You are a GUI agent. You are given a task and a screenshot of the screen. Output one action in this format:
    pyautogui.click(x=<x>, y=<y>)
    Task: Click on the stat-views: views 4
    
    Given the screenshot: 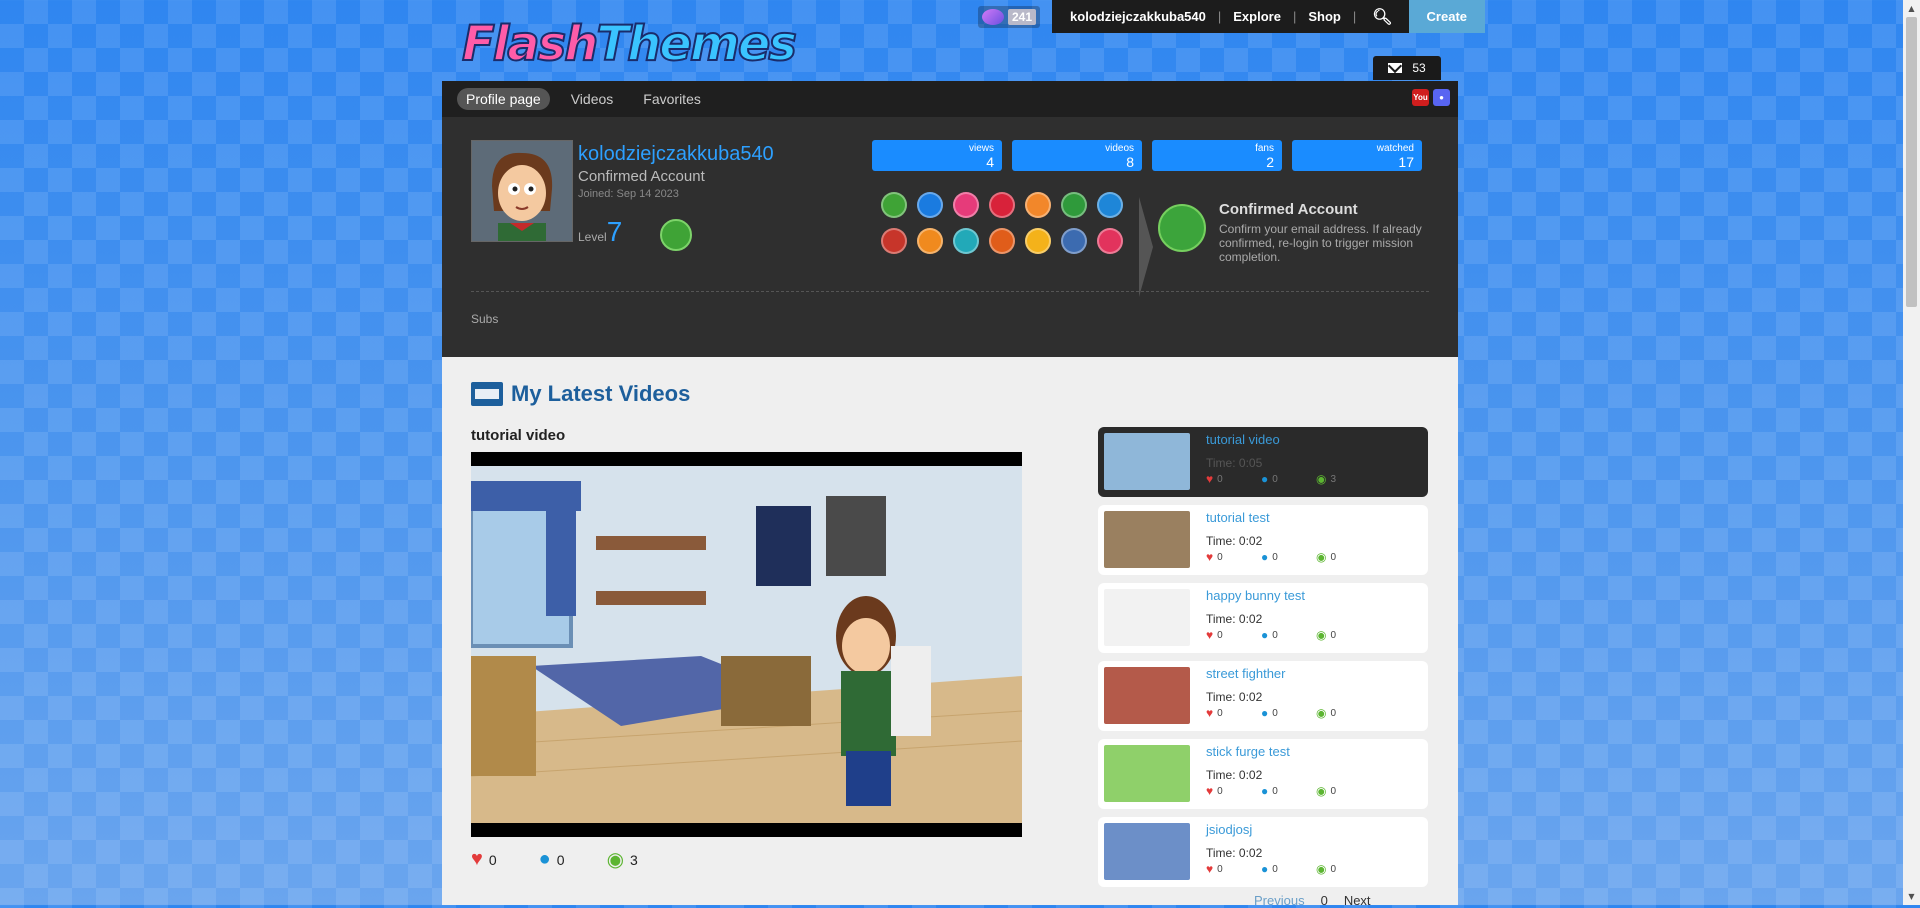 What is the action you would take?
    pyautogui.click(x=937, y=155)
    